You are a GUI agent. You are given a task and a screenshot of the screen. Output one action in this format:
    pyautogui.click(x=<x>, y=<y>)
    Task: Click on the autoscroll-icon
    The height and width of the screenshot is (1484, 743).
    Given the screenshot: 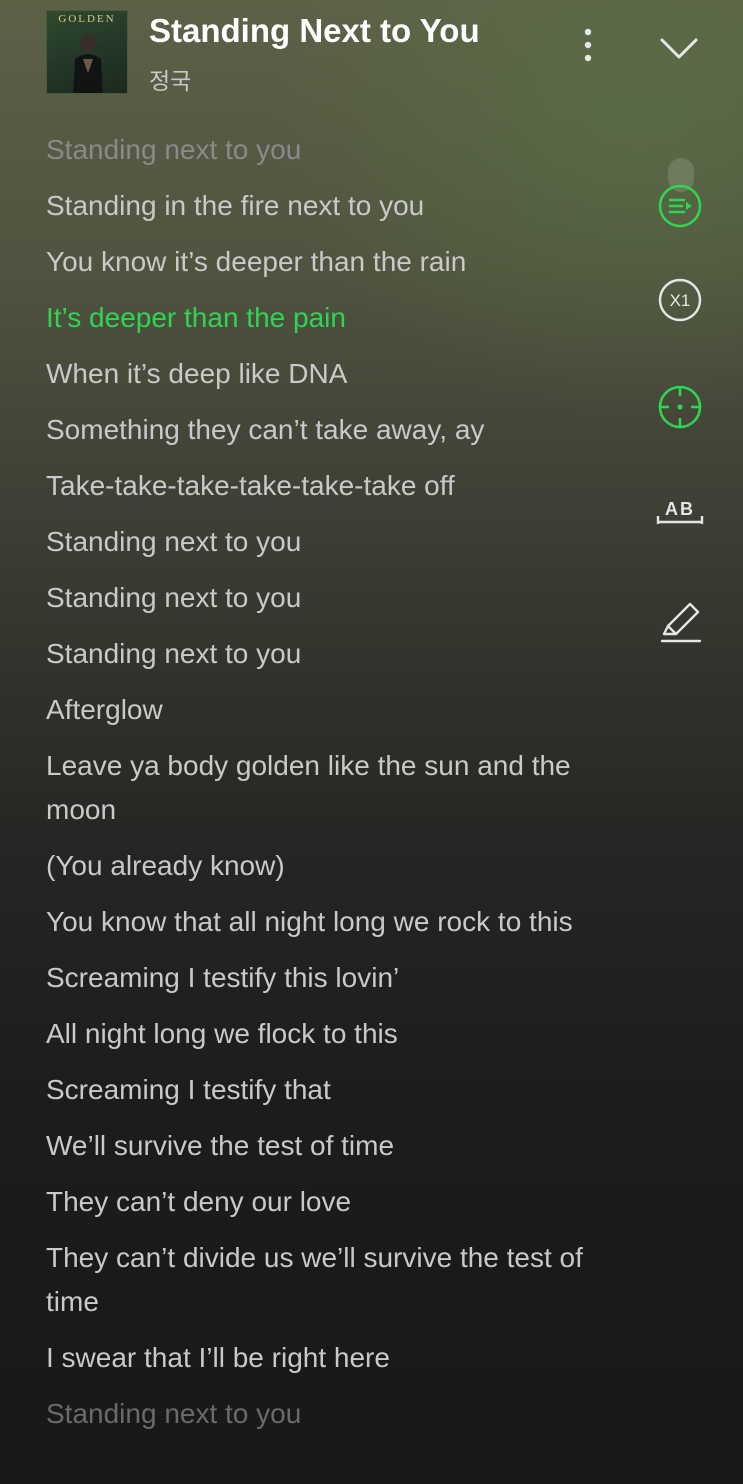 What is the action you would take?
    pyautogui.click(x=680, y=206)
    